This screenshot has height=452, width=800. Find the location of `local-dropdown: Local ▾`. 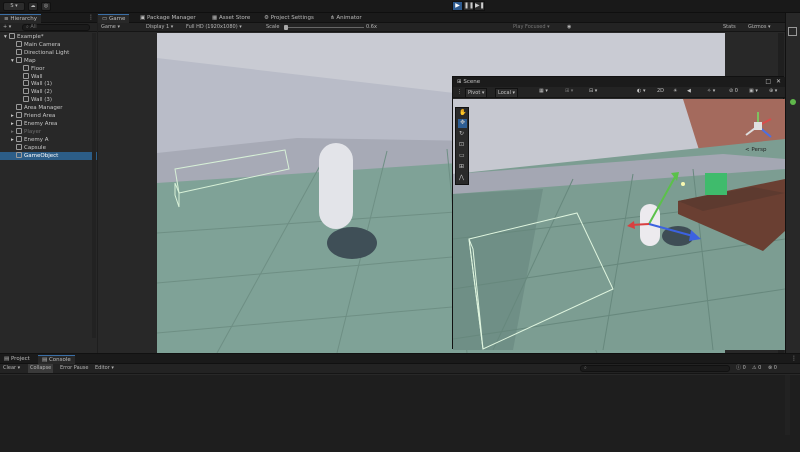

local-dropdown: Local ▾ is located at coordinates (507, 93).